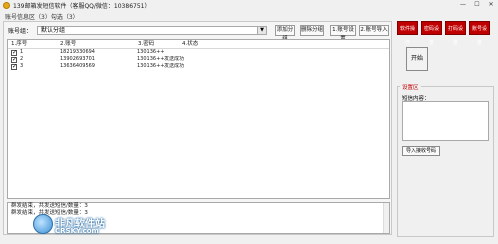 The width and height of the screenshot is (498, 244). What do you see at coordinates (249, 5) in the screenshot?
I see `title-bar: 139邮箱发短信软件（客服QQ/微信：10386751） — ☐ ✕` at bounding box center [249, 5].